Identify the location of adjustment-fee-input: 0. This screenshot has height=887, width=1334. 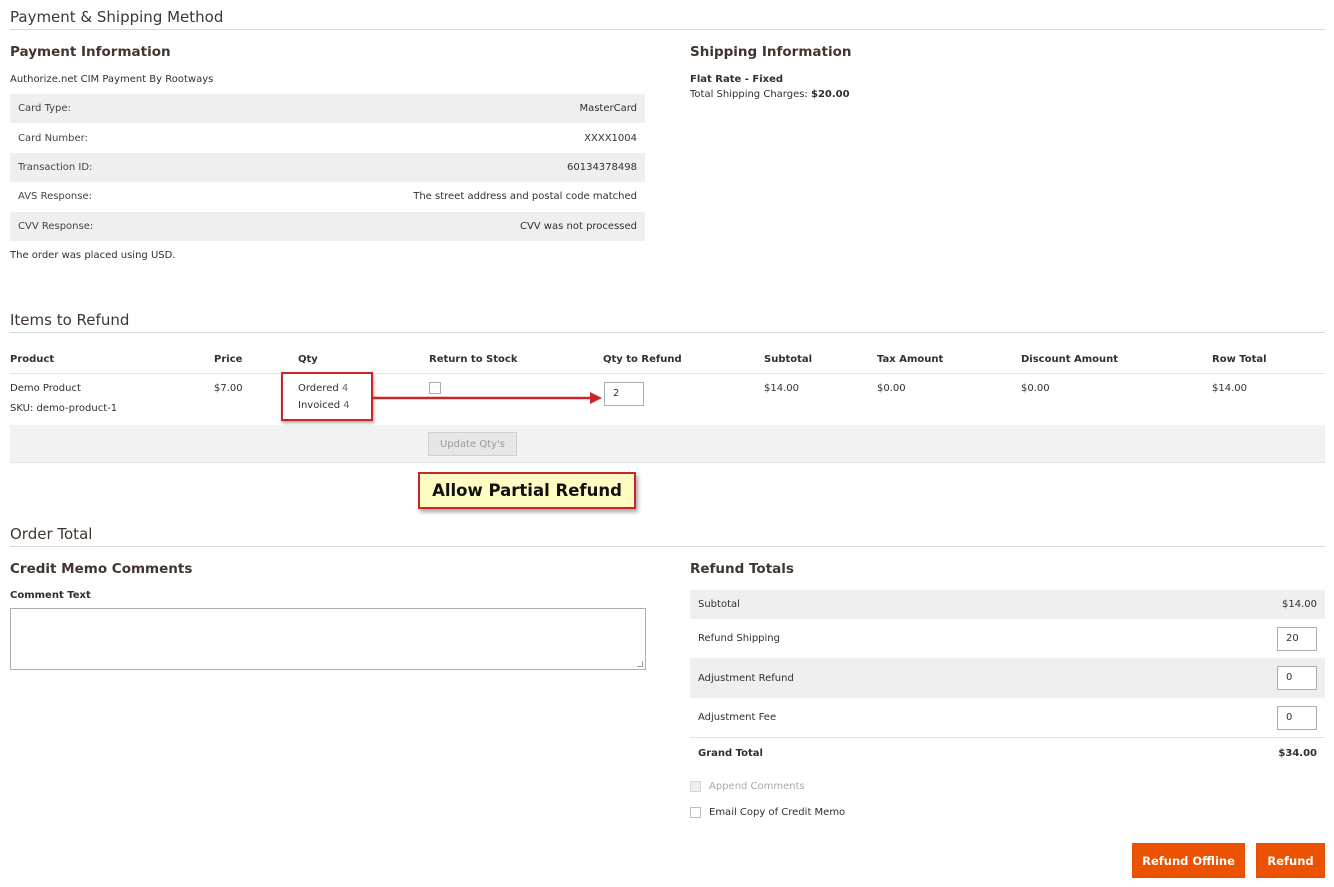
(1297, 717).